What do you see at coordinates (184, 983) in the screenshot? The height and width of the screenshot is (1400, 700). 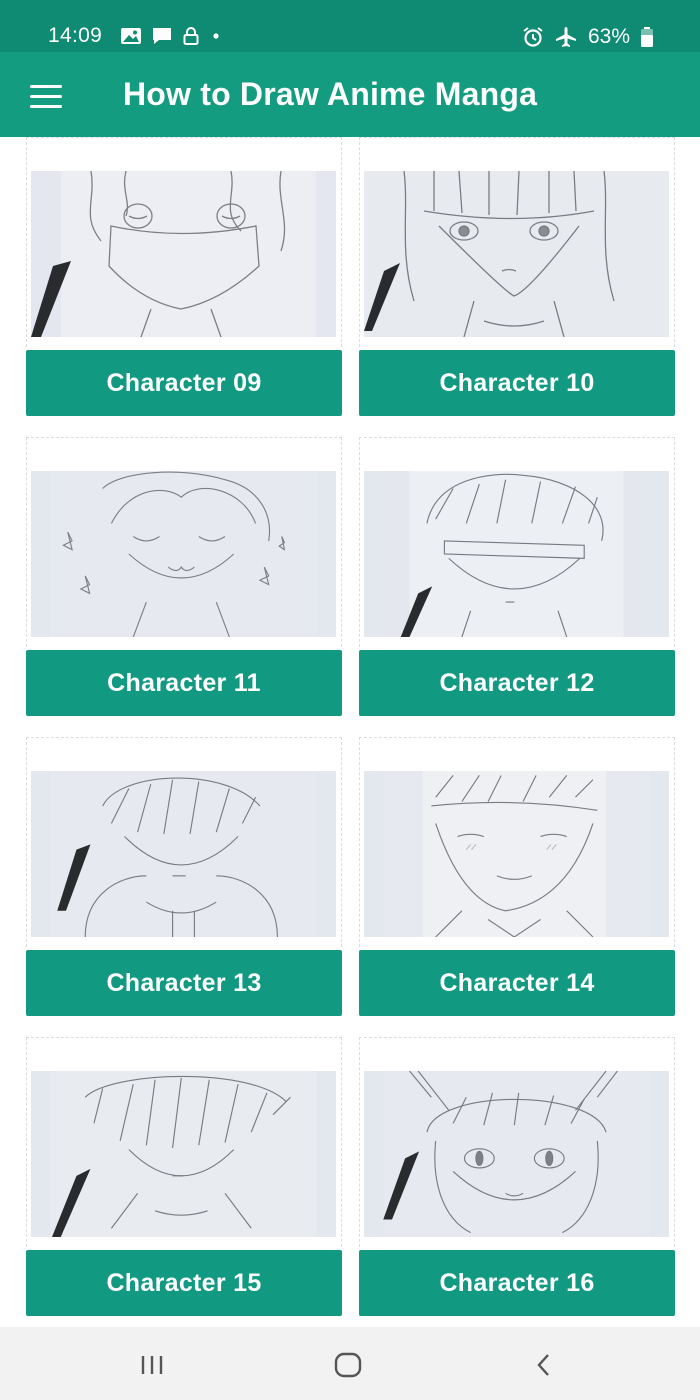 I see `character-button: Character 13` at bounding box center [184, 983].